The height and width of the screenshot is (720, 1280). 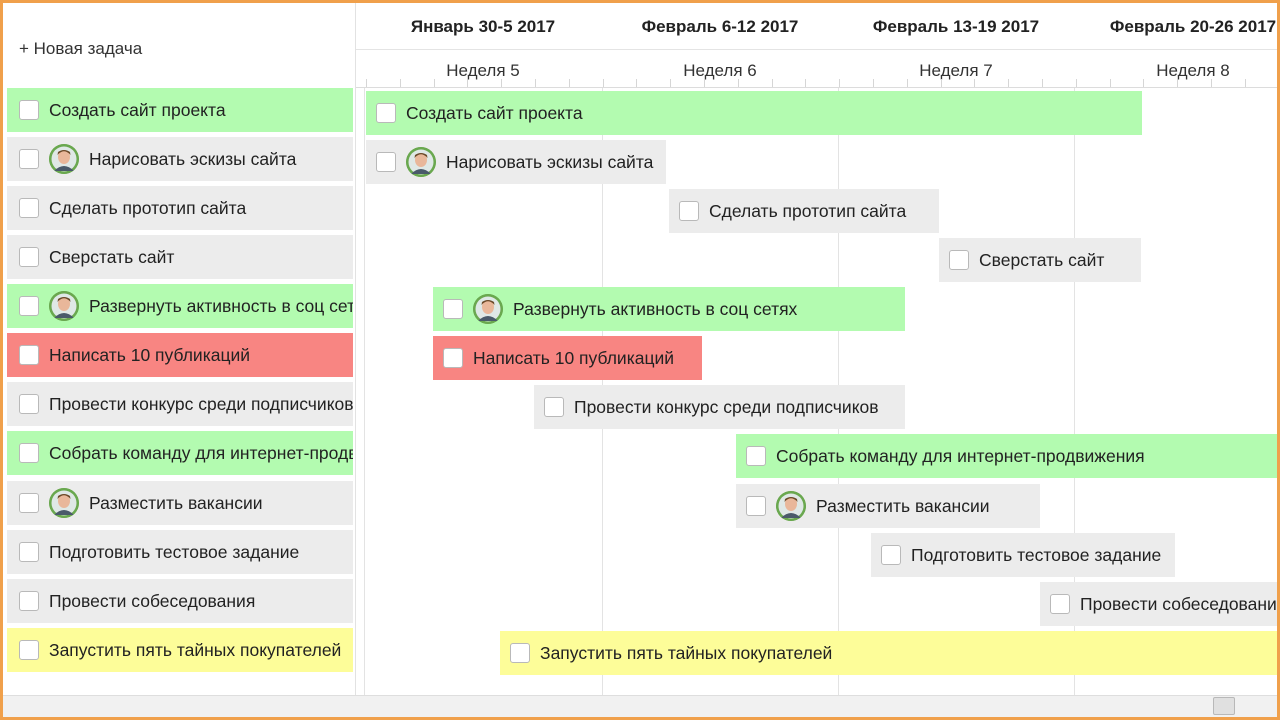 I want to click on task-row: Нарисовать эскизы сайта, so click(x=180, y=159).